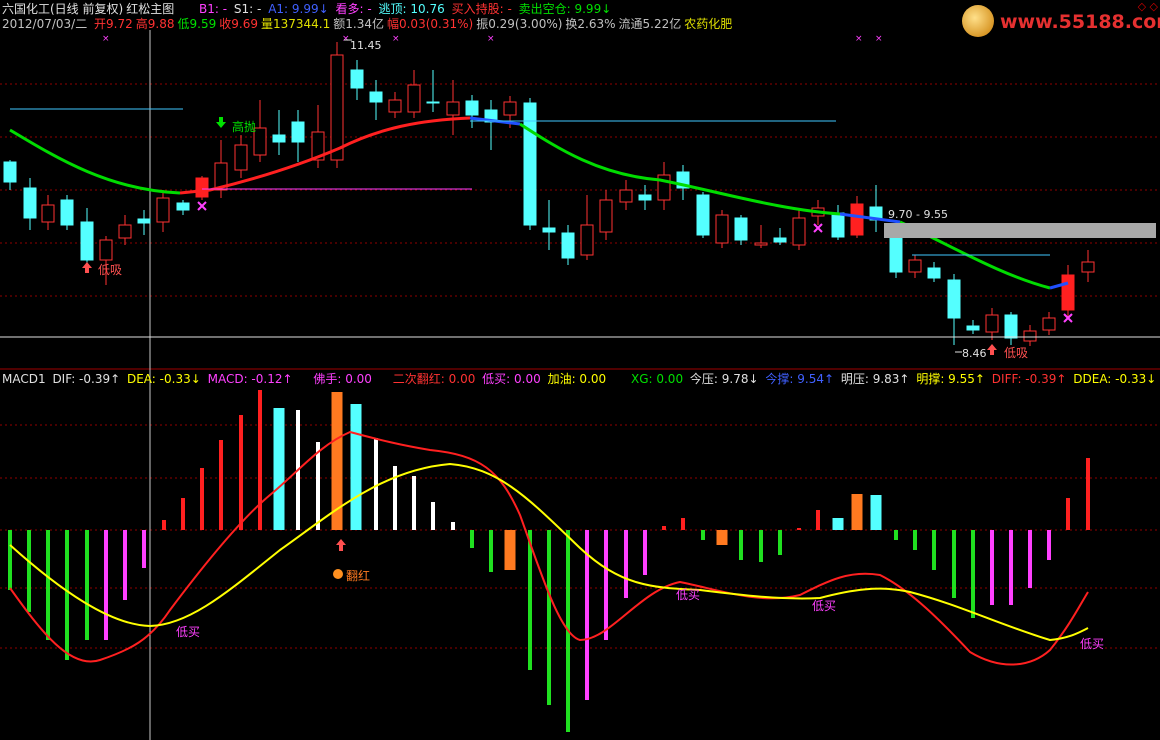 Image resolution: width=1160 pixels, height=740 pixels. Describe the element at coordinates (366, 45) in the screenshot. I see `peak-label: 11.45` at that location.